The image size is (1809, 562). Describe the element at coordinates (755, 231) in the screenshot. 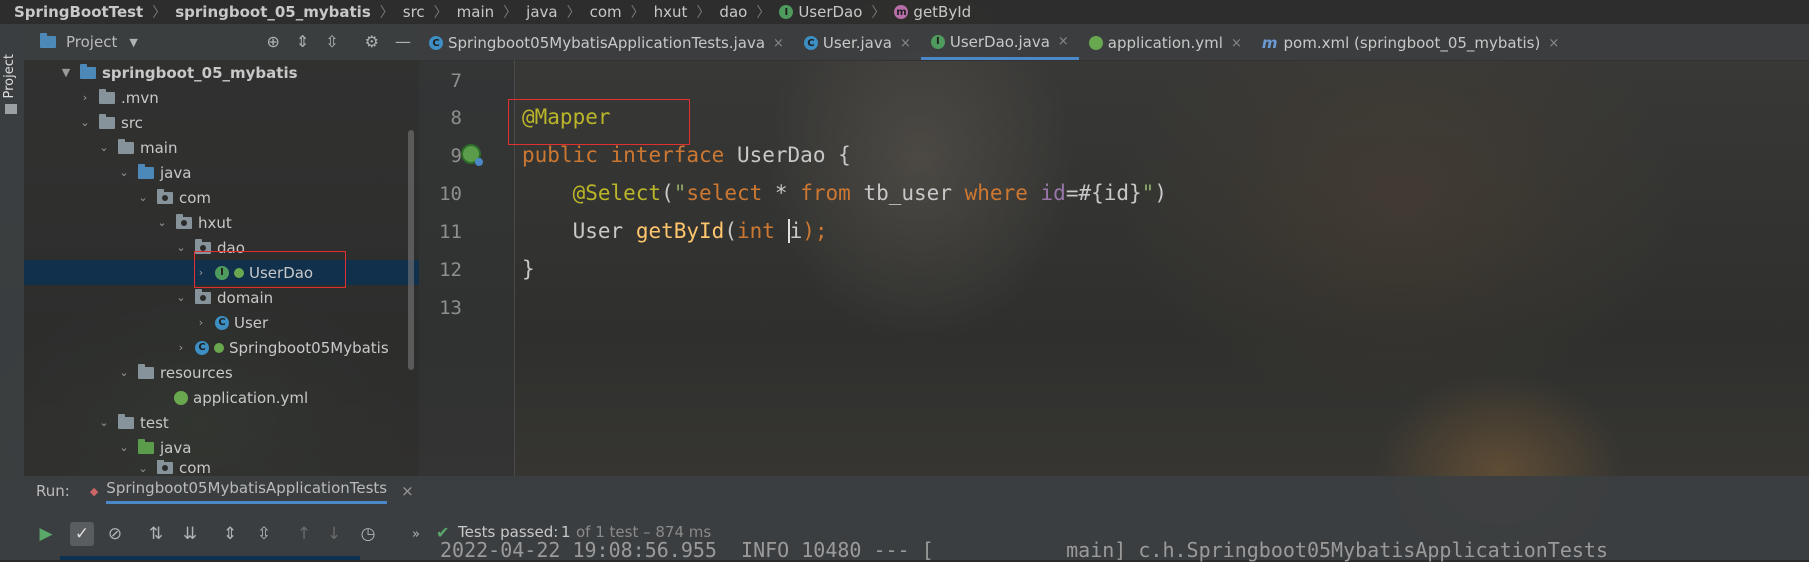

I see `keyword: int` at that location.